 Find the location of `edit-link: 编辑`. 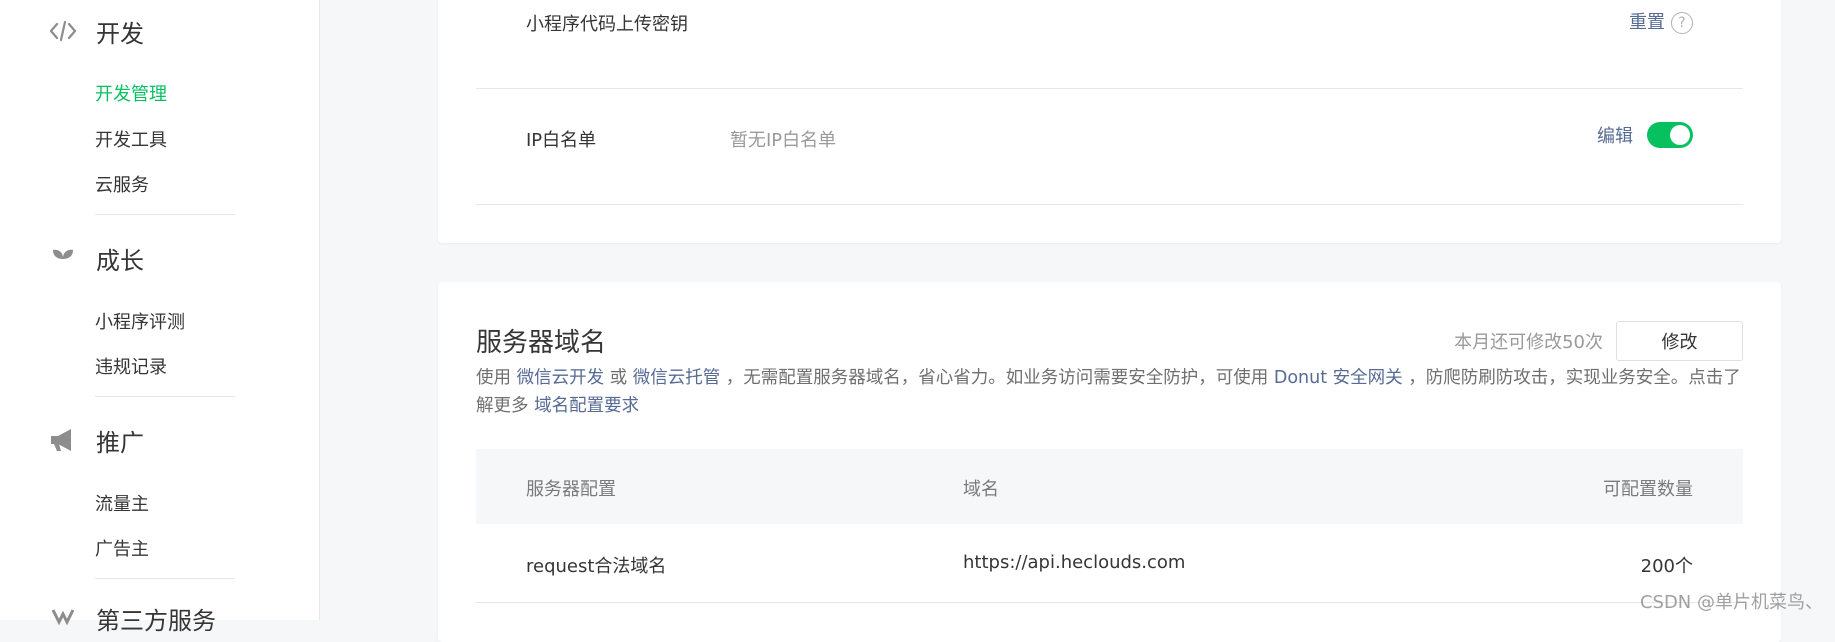

edit-link: 编辑 is located at coordinates (1615, 136).